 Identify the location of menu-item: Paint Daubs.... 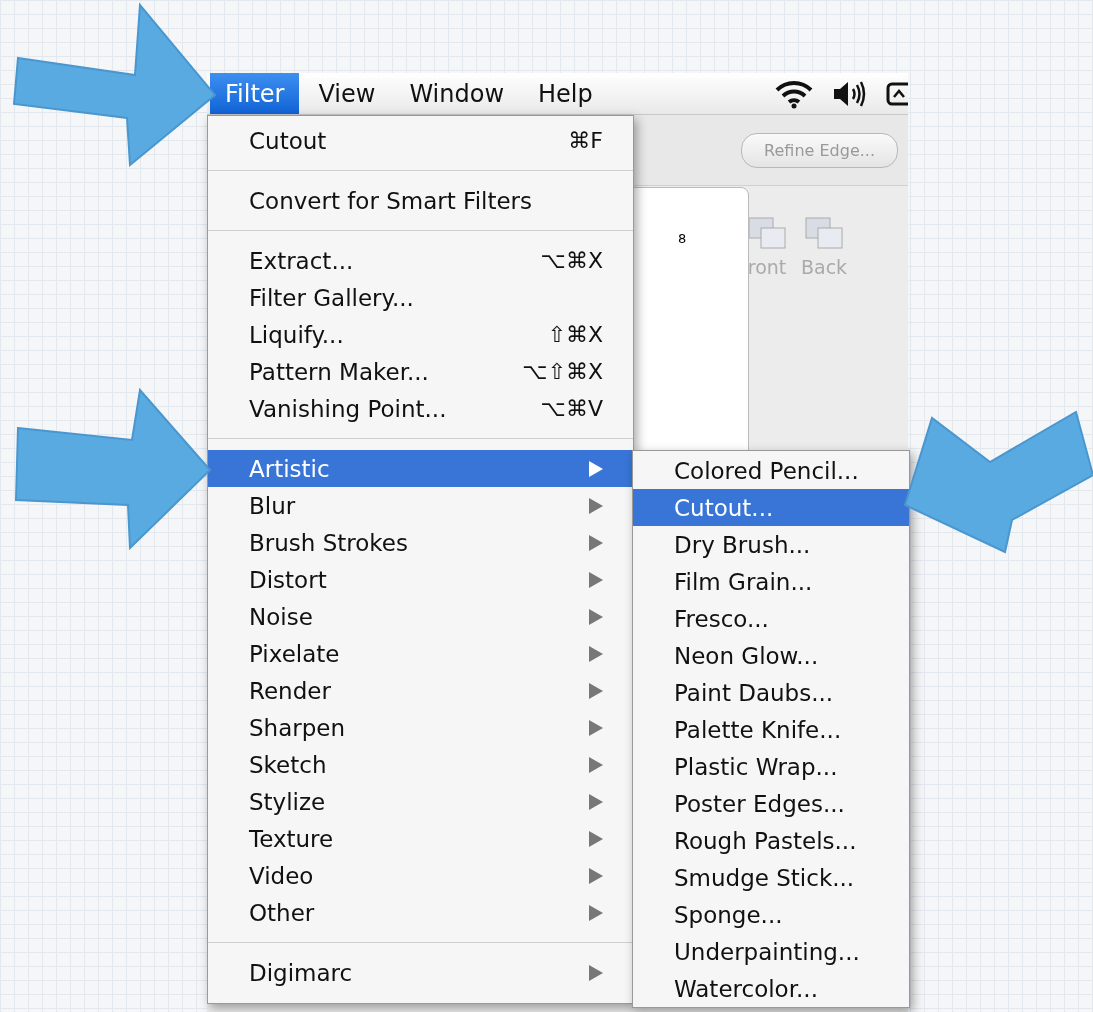
(771, 692).